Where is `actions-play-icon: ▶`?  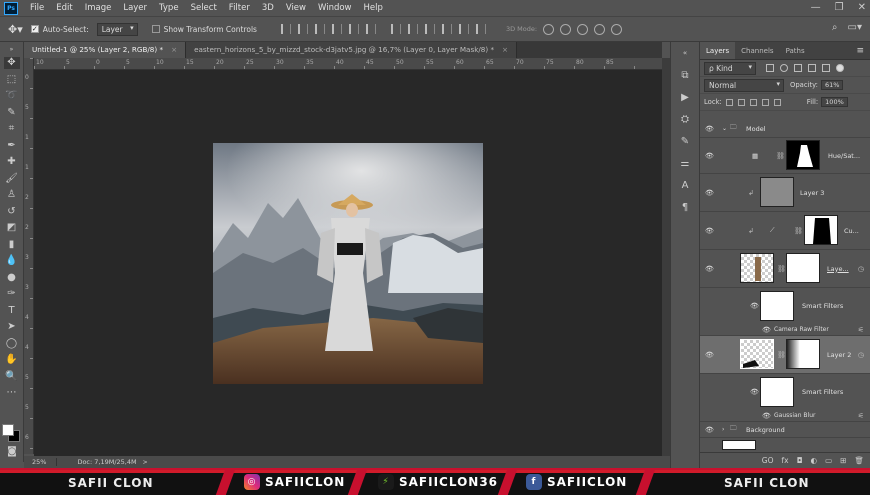 actions-play-icon: ▶ is located at coordinates (685, 97).